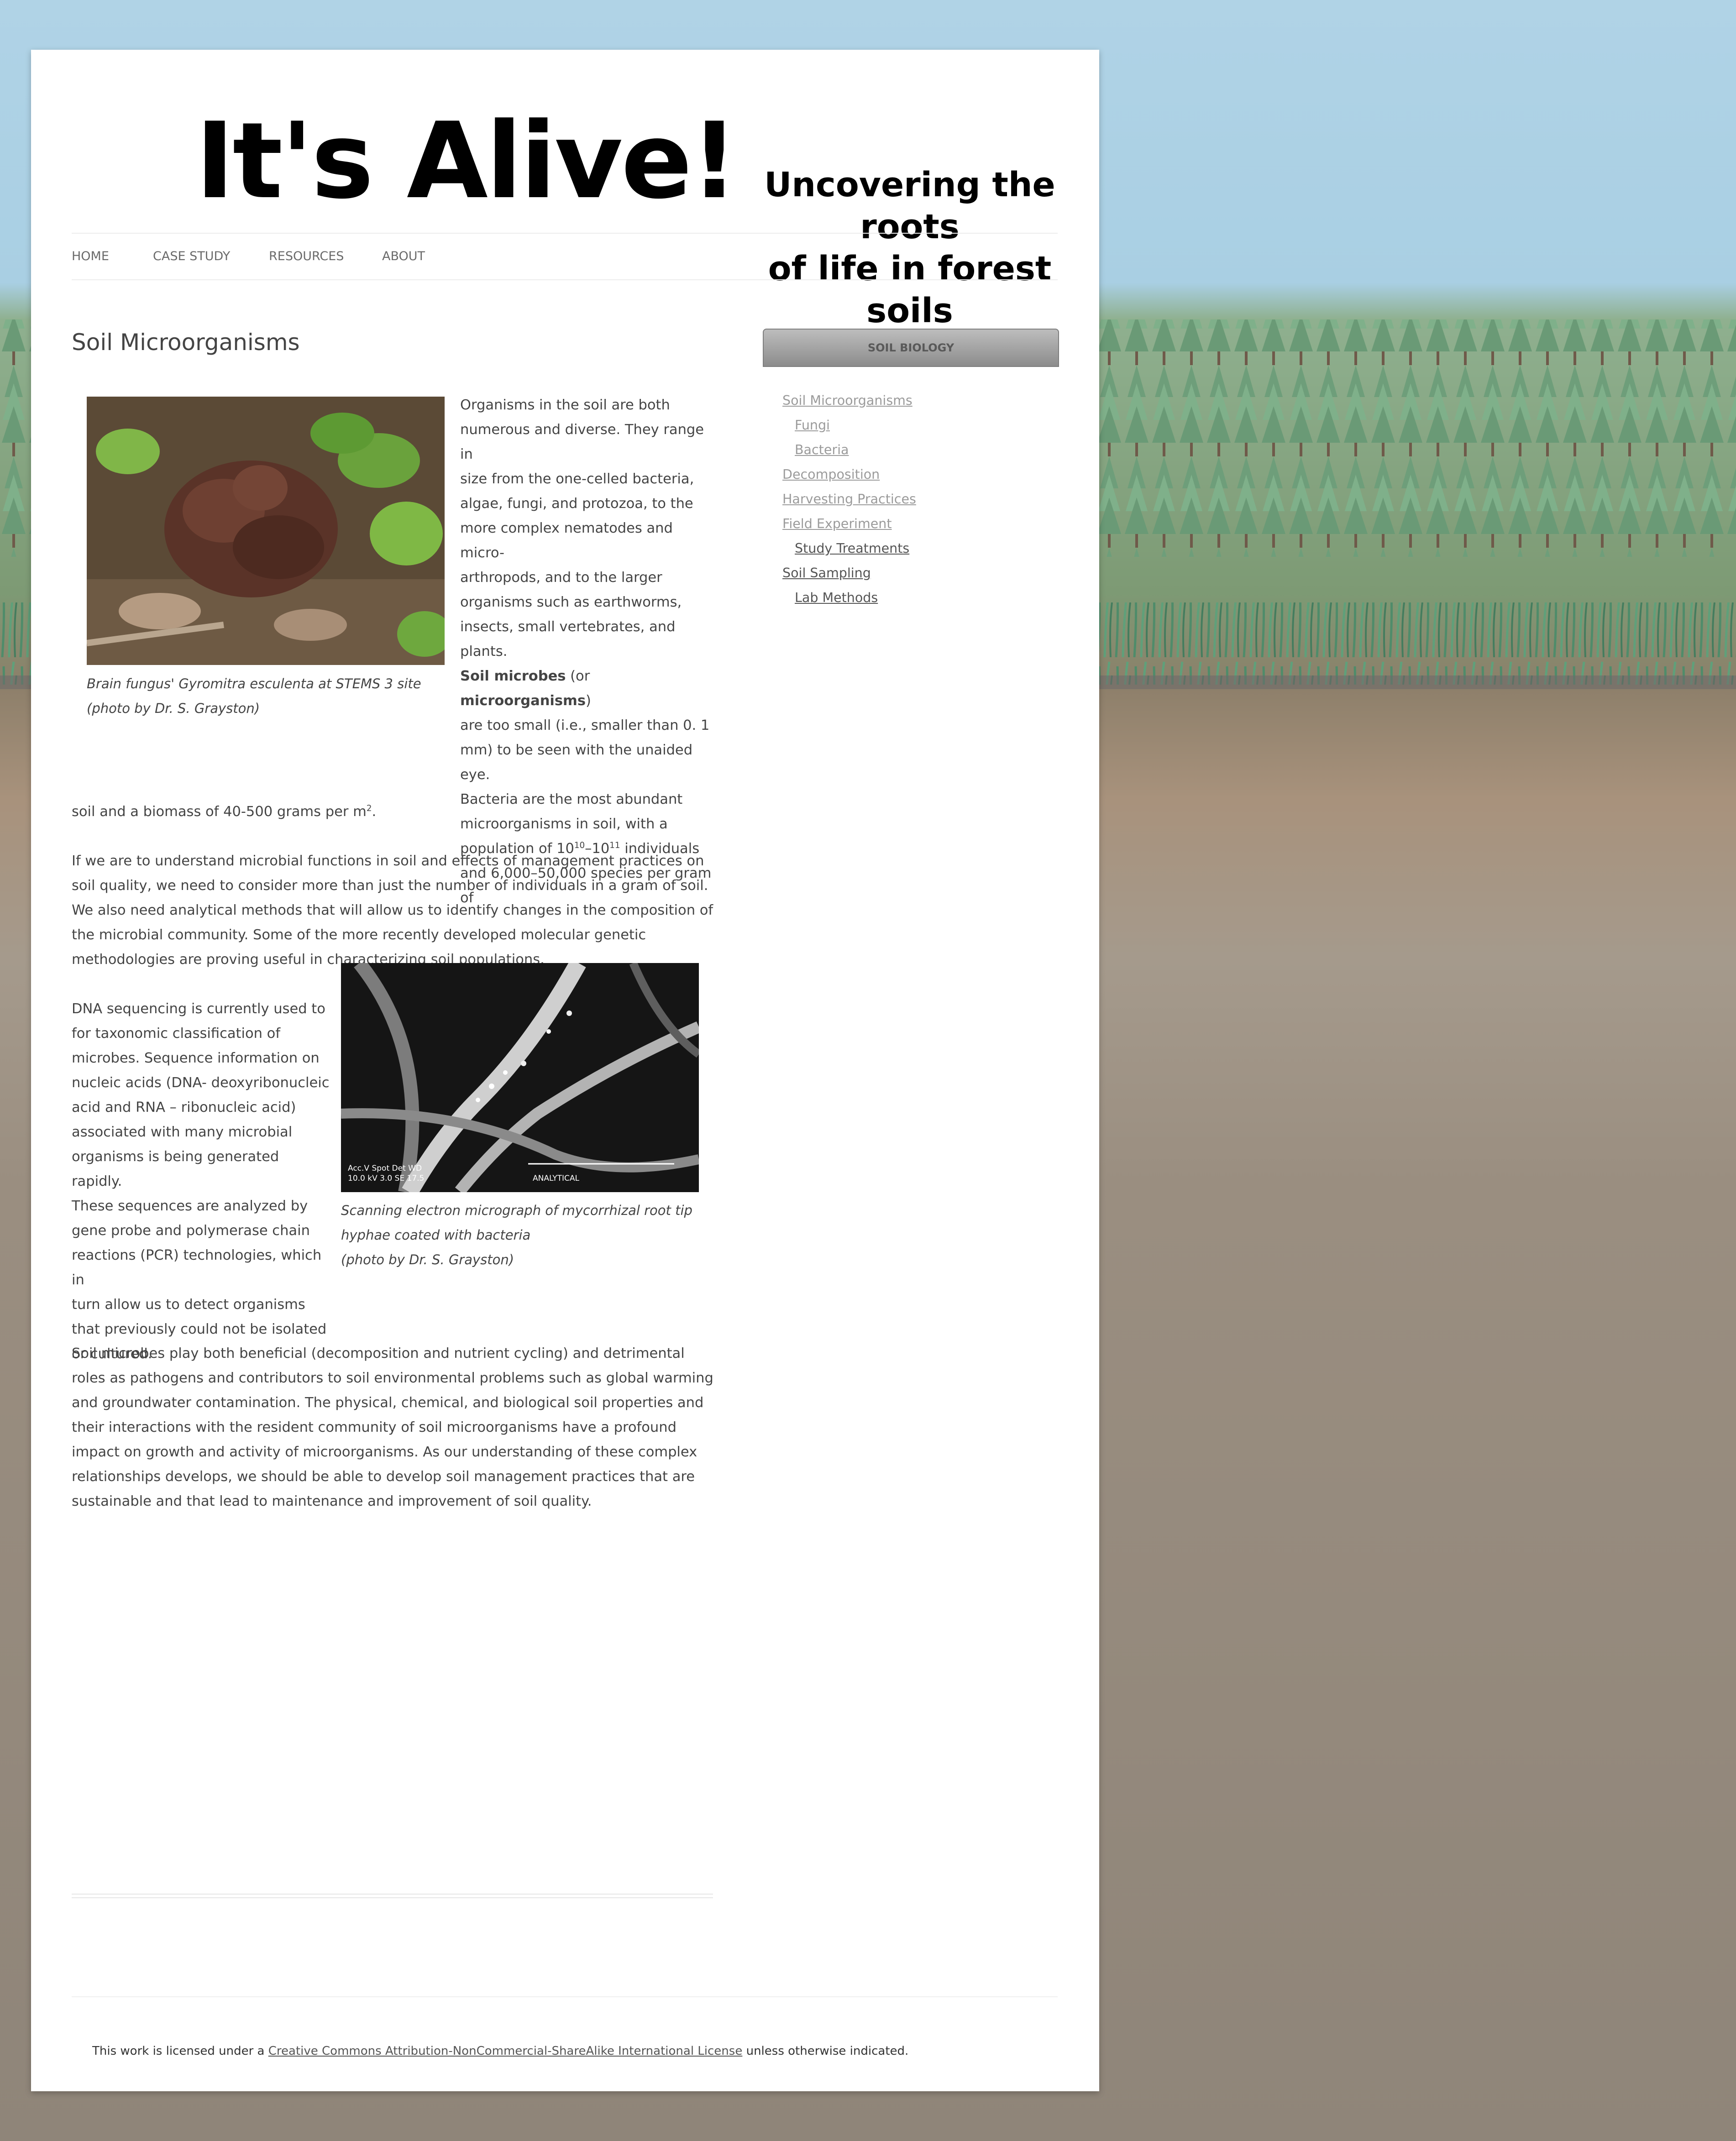  I want to click on sidebar-link-fungi: Fungi, so click(812, 426).